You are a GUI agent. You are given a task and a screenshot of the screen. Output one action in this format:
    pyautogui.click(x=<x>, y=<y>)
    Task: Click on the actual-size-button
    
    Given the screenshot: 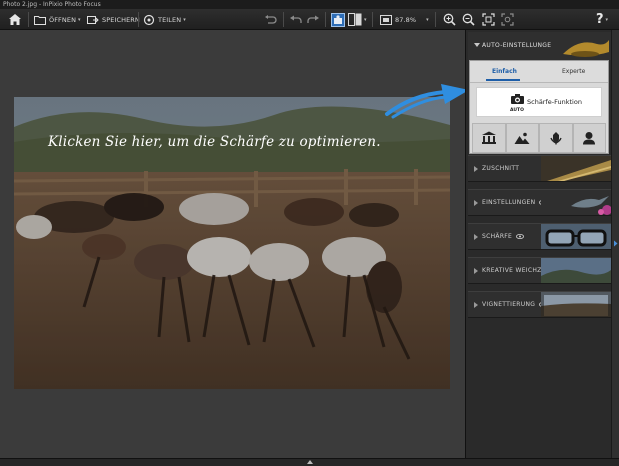 What is the action you would take?
    pyautogui.click(x=507, y=19)
    